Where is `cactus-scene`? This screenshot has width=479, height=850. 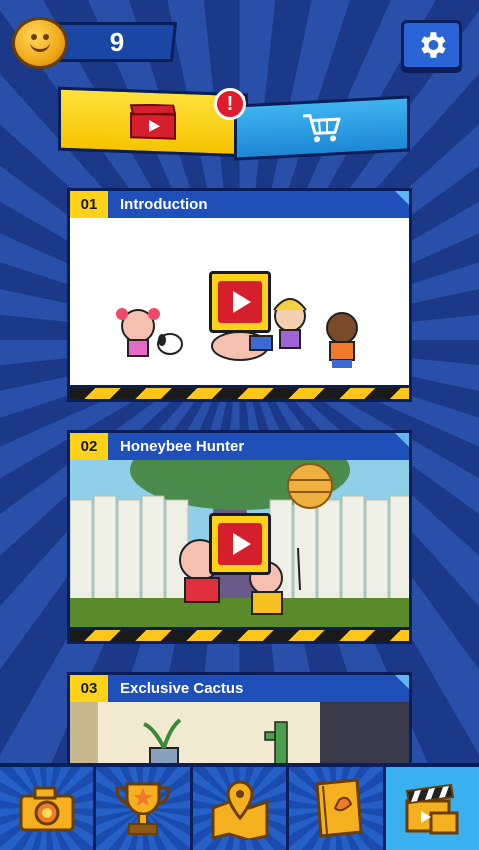
cactus-scene is located at coordinates (239, 735).